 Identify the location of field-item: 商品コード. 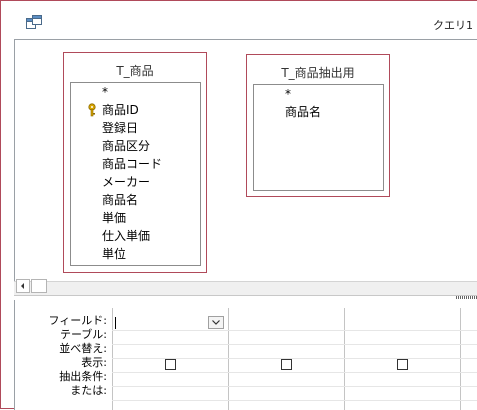
(135, 164).